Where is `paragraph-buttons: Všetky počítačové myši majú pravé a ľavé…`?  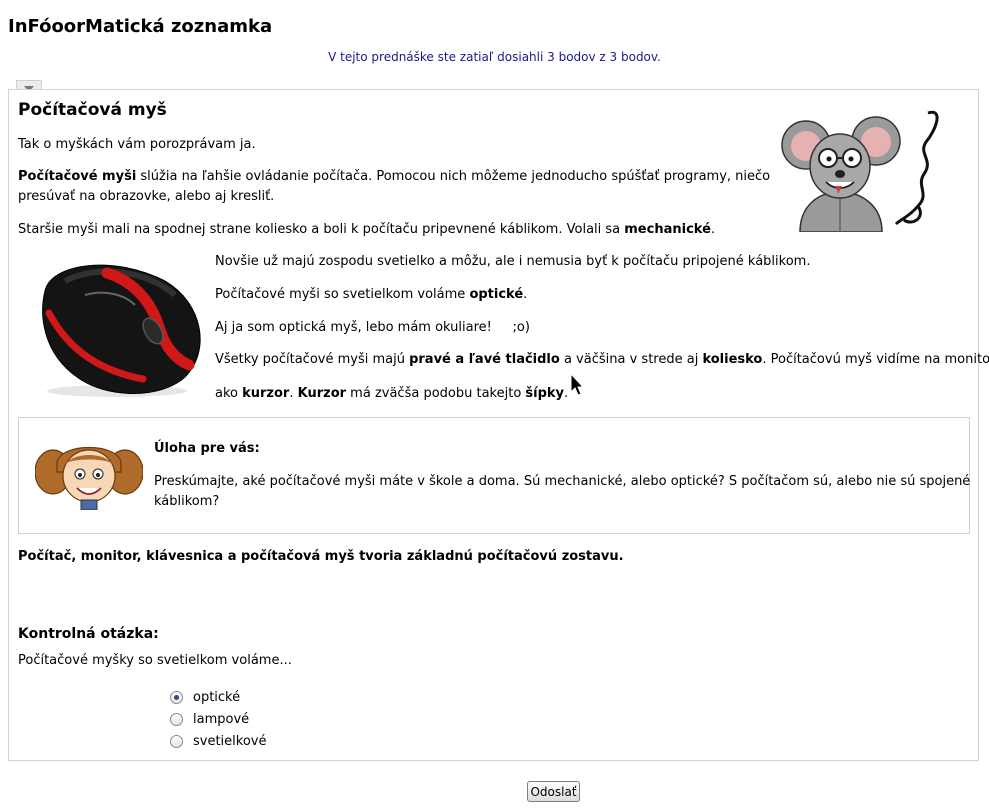
paragraph-buttons: Všetky počítačové myši majú pravé a ľavé… is located at coordinates (602, 360).